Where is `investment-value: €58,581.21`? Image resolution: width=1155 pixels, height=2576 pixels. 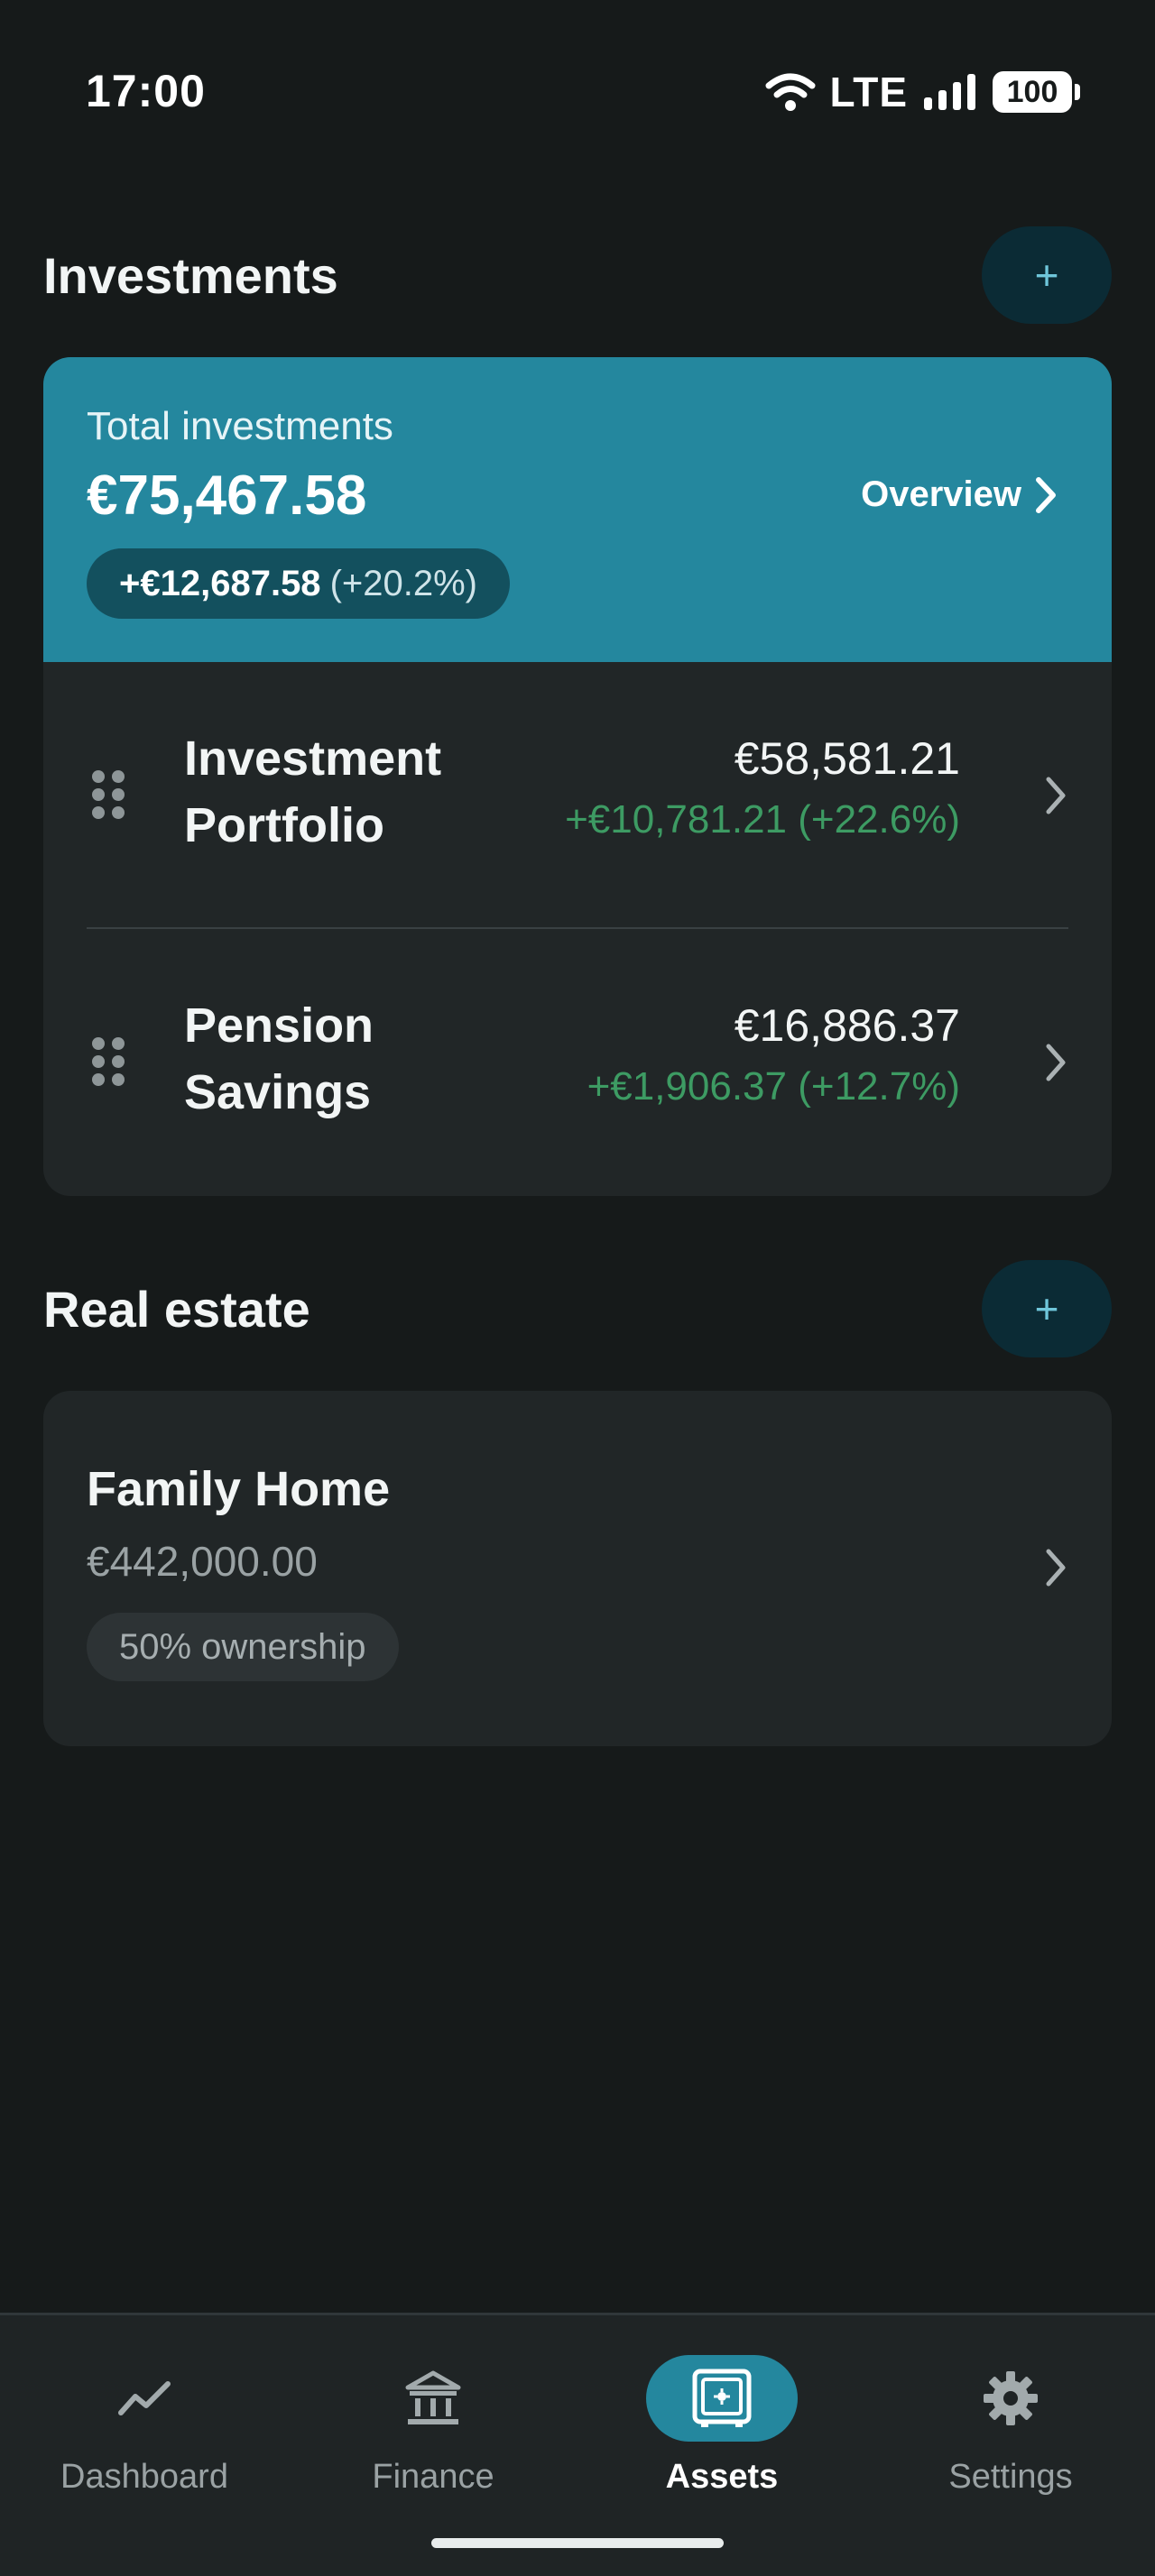
investment-value: €58,581.21 is located at coordinates (847, 759).